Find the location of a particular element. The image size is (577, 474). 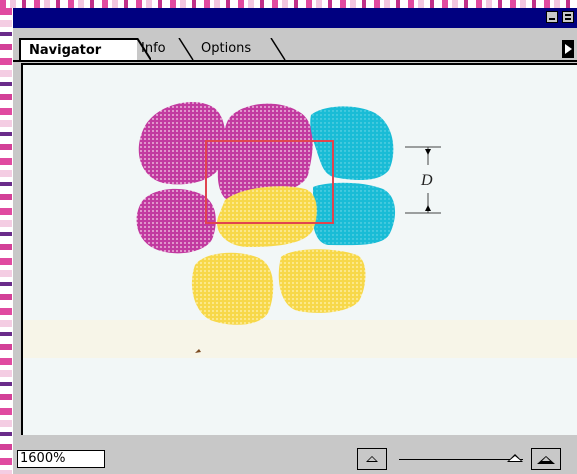

zoom-out-button is located at coordinates (372, 459).